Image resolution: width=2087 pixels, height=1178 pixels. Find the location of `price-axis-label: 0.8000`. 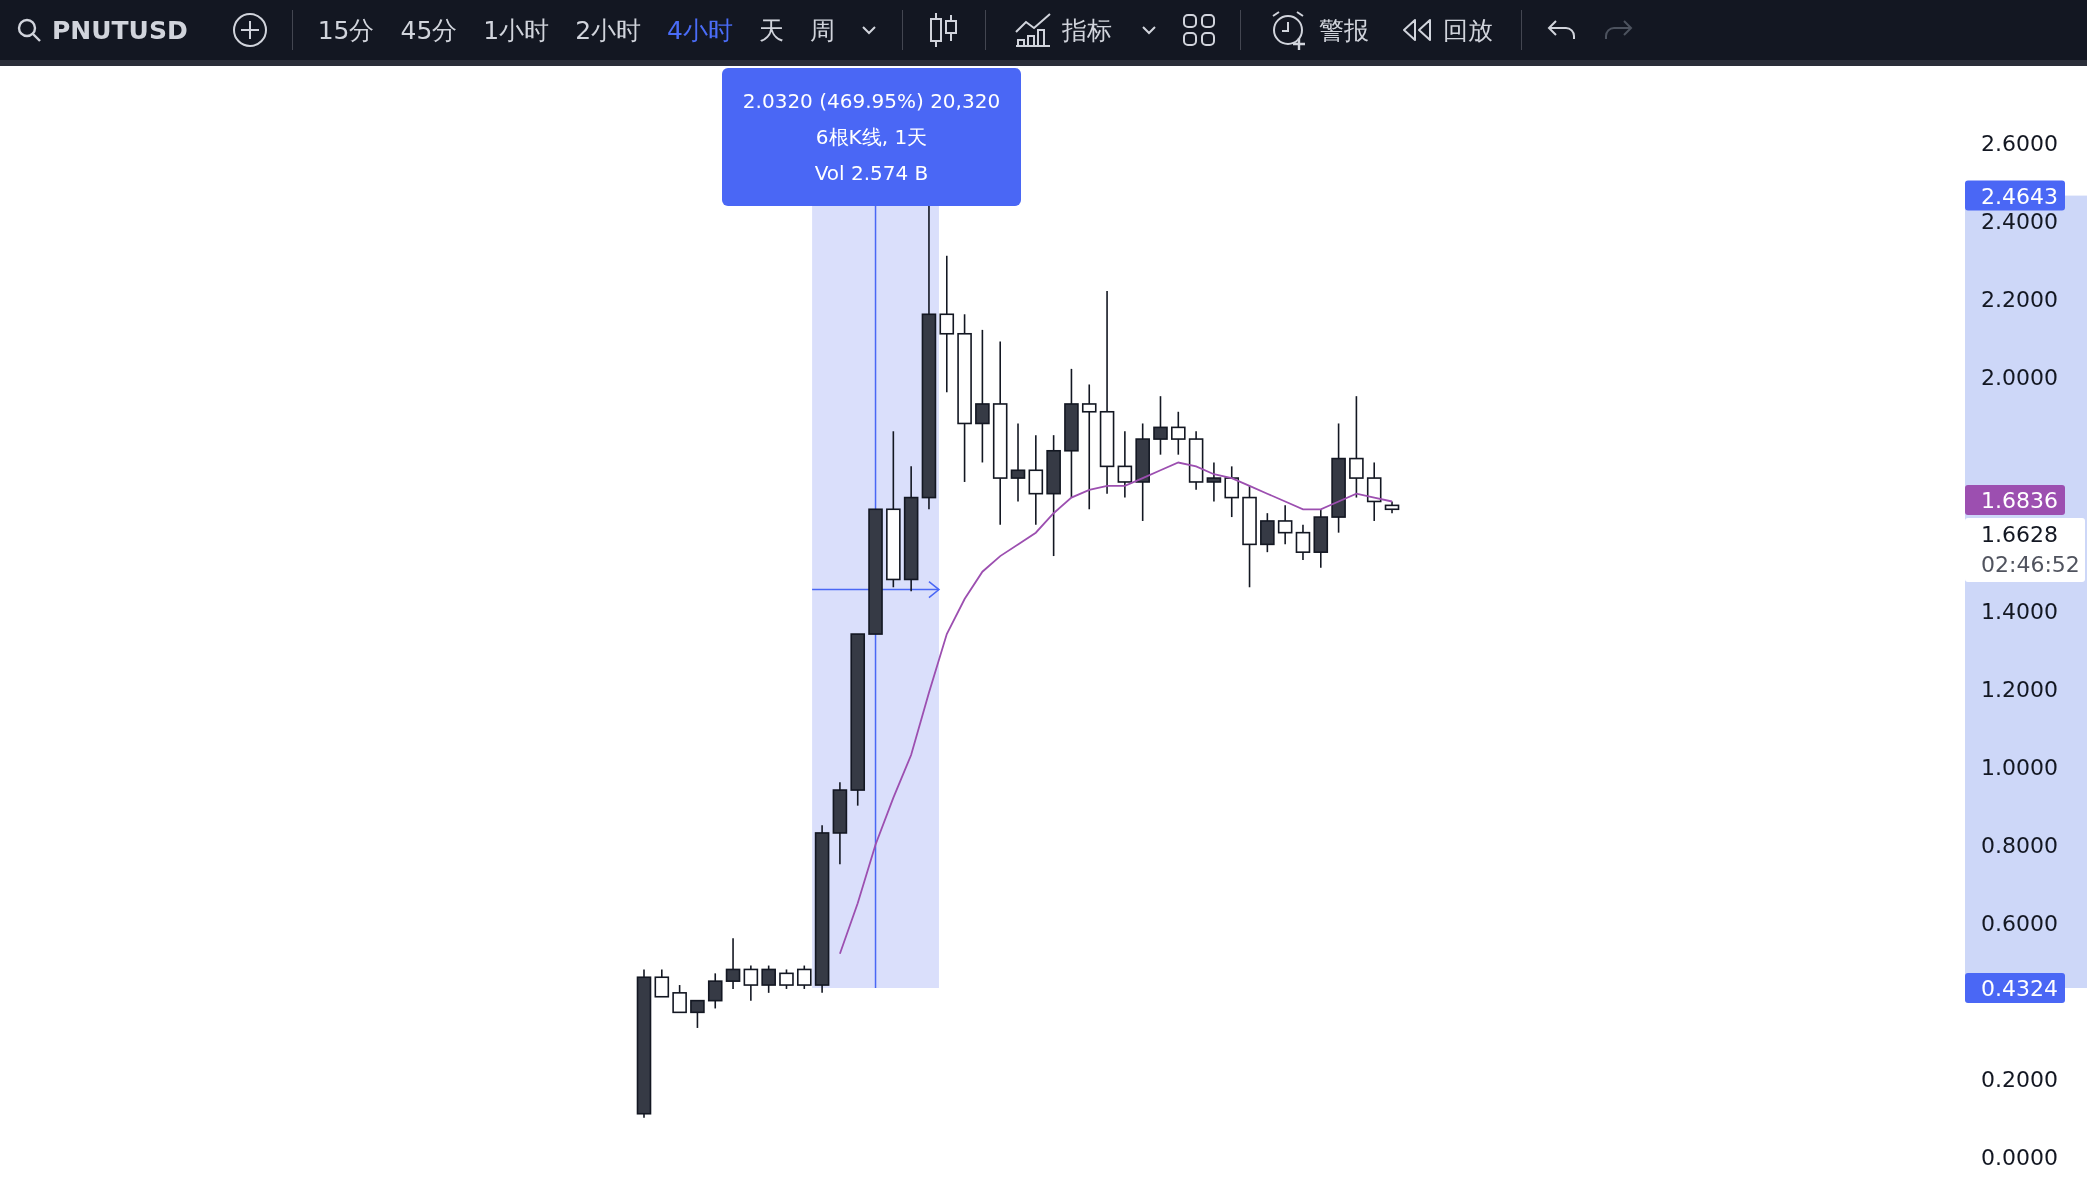

price-axis-label: 0.8000 is located at coordinates (2019, 845).